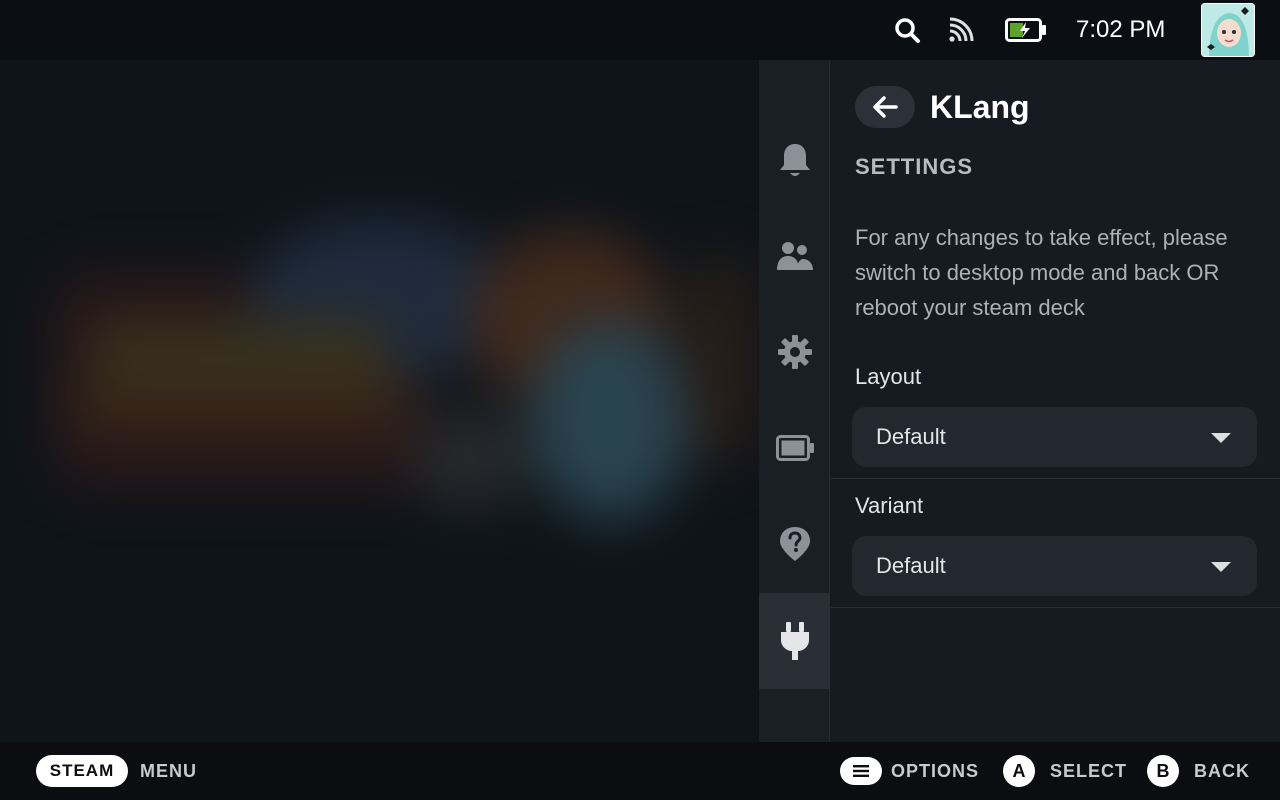  What do you see at coordinates (82, 771) in the screenshot?
I see `steam-button: STEAM` at bounding box center [82, 771].